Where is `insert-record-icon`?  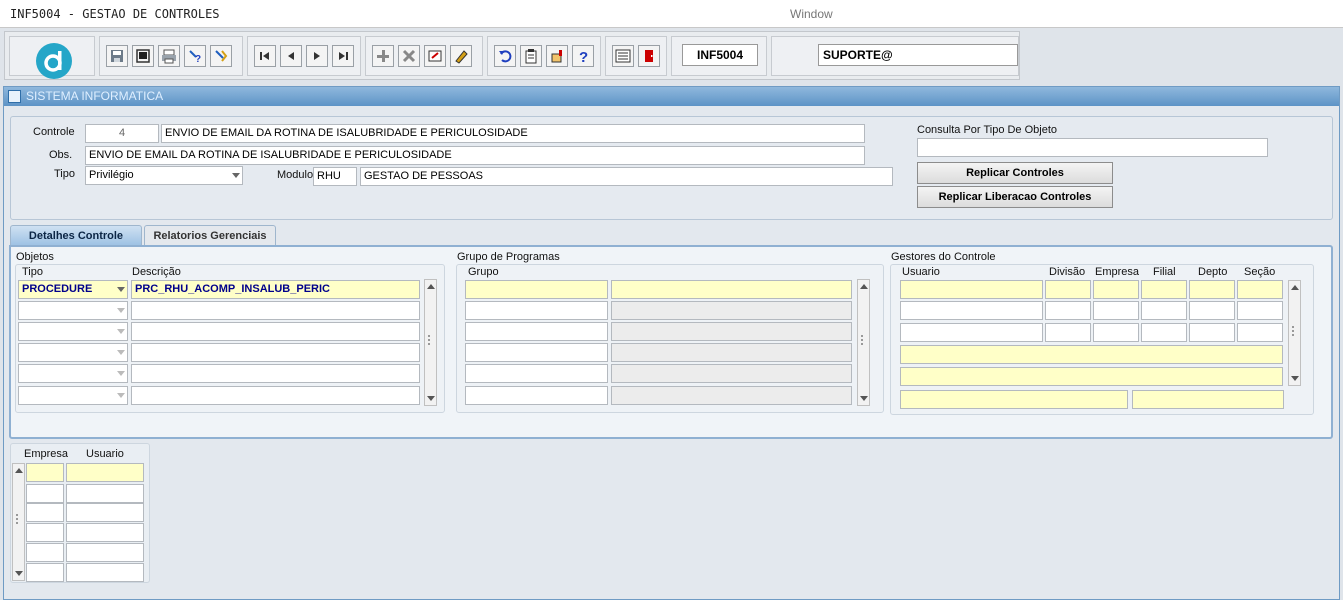
insert-record-icon is located at coordinates (383, 56).